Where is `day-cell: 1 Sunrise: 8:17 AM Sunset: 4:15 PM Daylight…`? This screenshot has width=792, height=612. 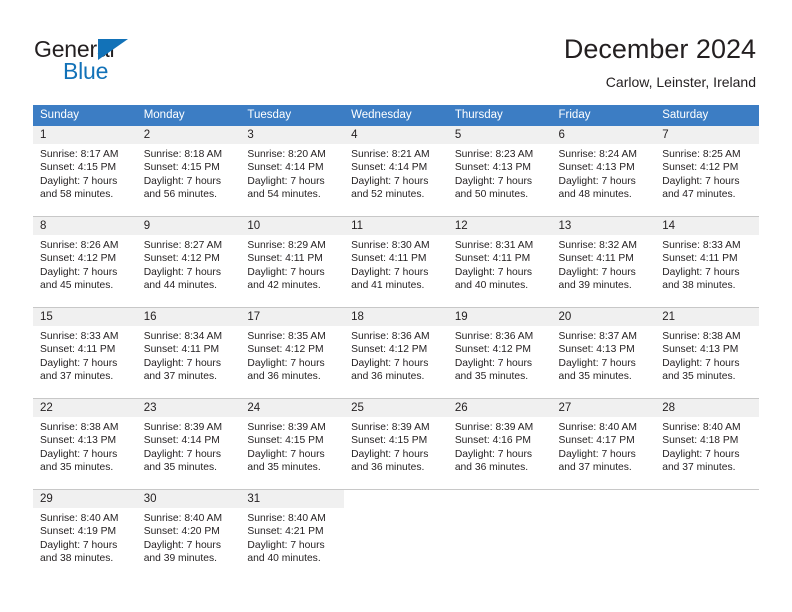 day-cell: 1 Sunrise: 8:17 AM Sunset: 4:15 PM Daylight… is located at coordinates (85, 165).